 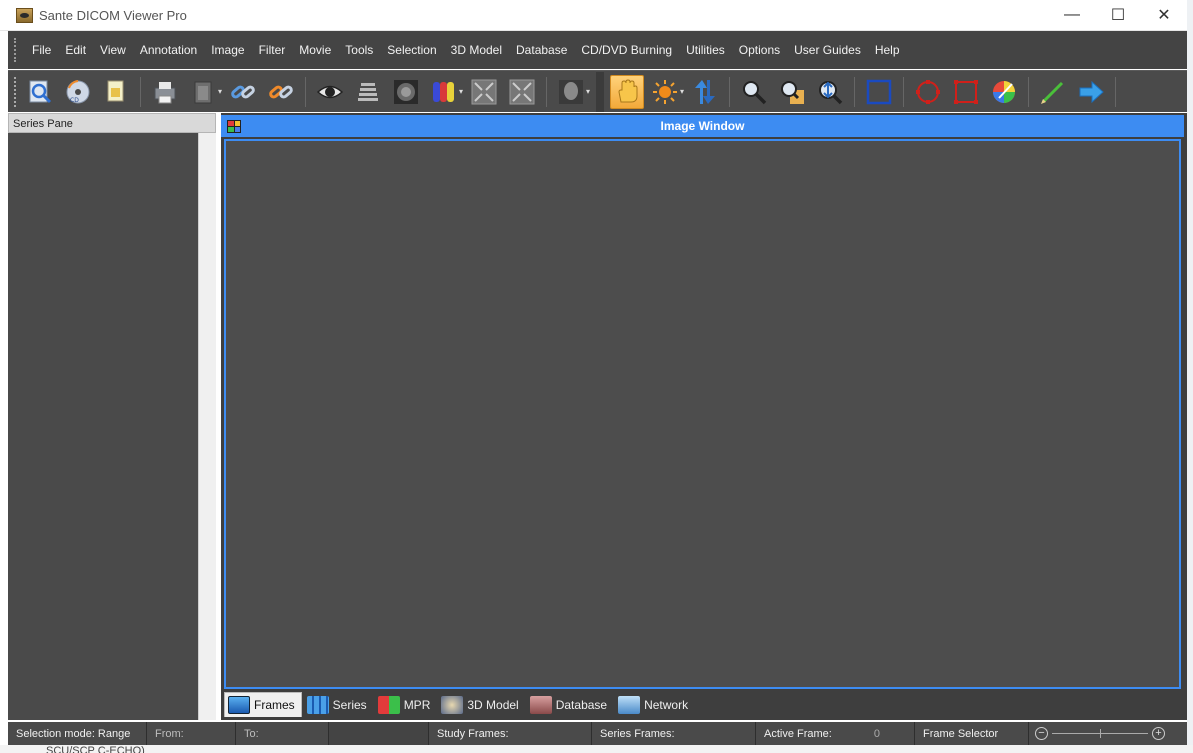 What do you see at coordinates (1072, 15) in the screenshot?
I see `minimize-button: —` at bounding box center [1072, 15].